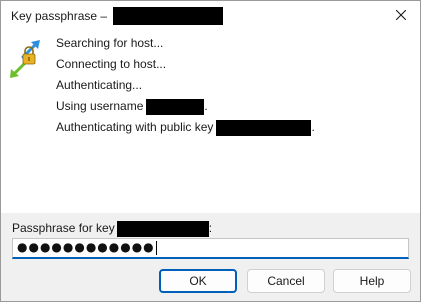 The image size is (421, 302). I want to click on log-line-username: Using username., so click(185, 108).